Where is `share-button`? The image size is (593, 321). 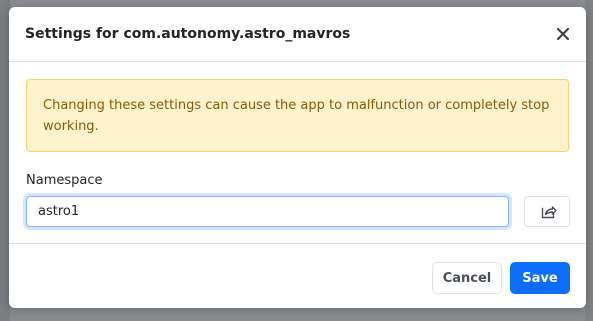
share-button is located at coordinates (547, 211).